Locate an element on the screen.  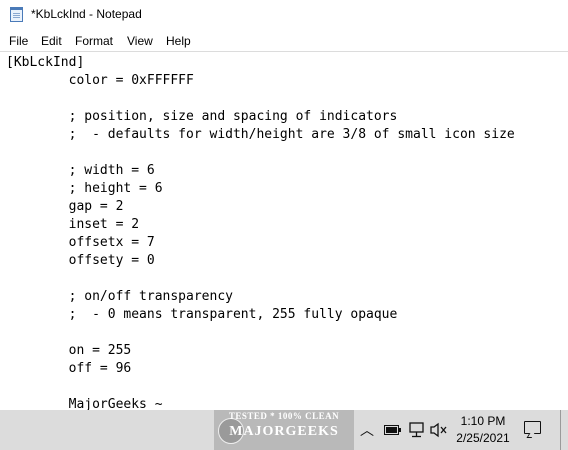
battery-icon is located at coordinates (392, 431).